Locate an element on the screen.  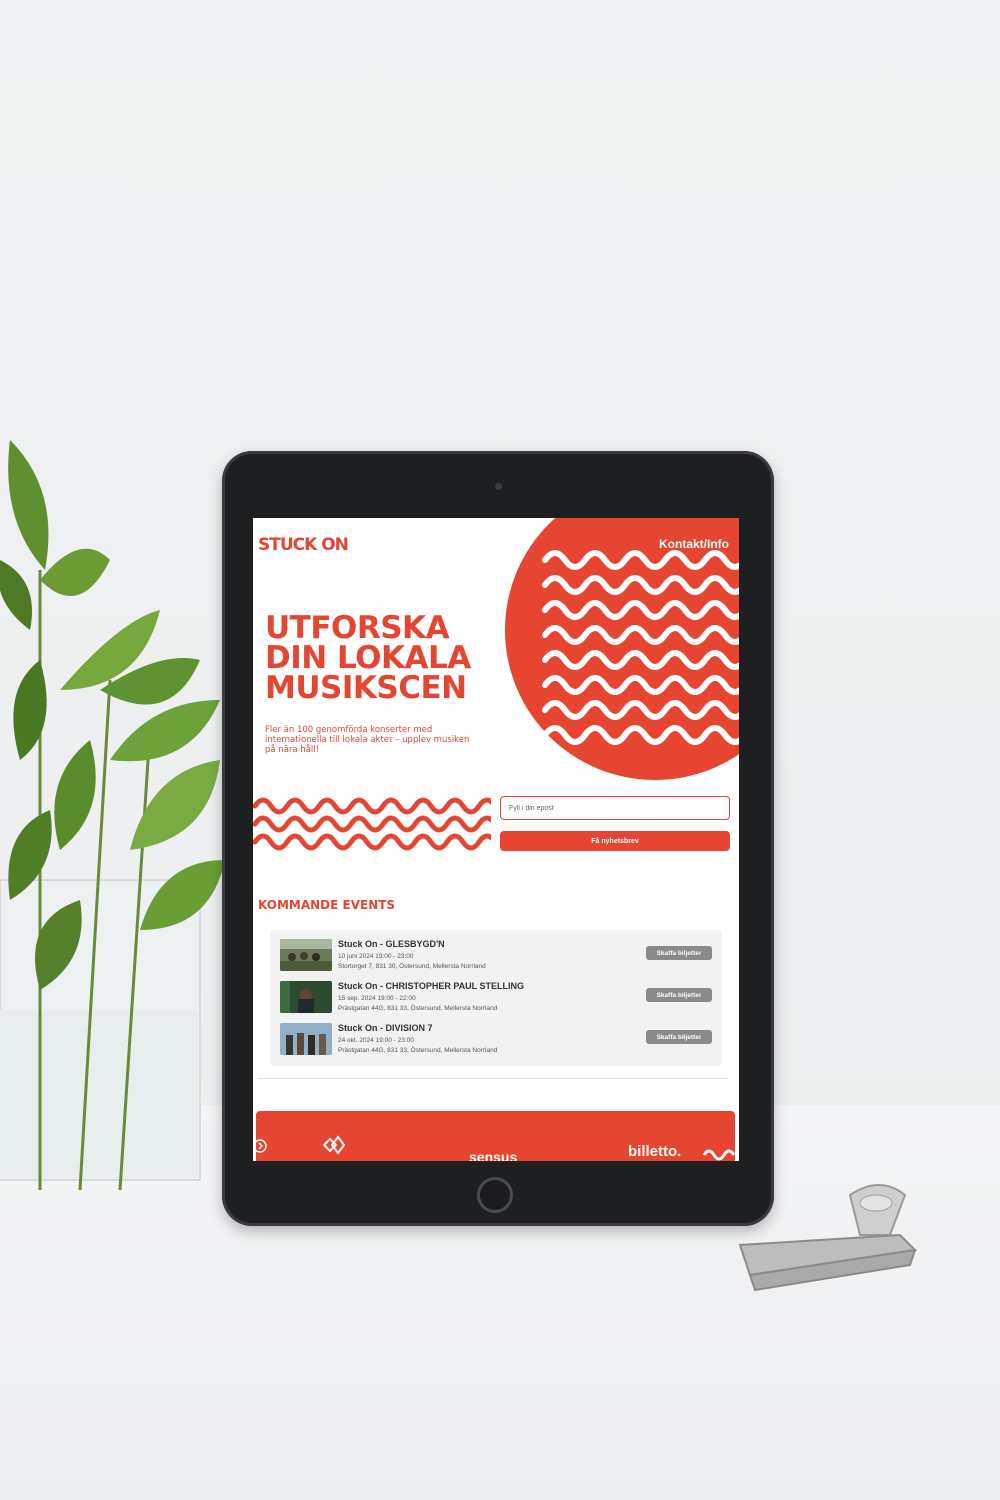
section-divider is located at coordinates (493, 1078).